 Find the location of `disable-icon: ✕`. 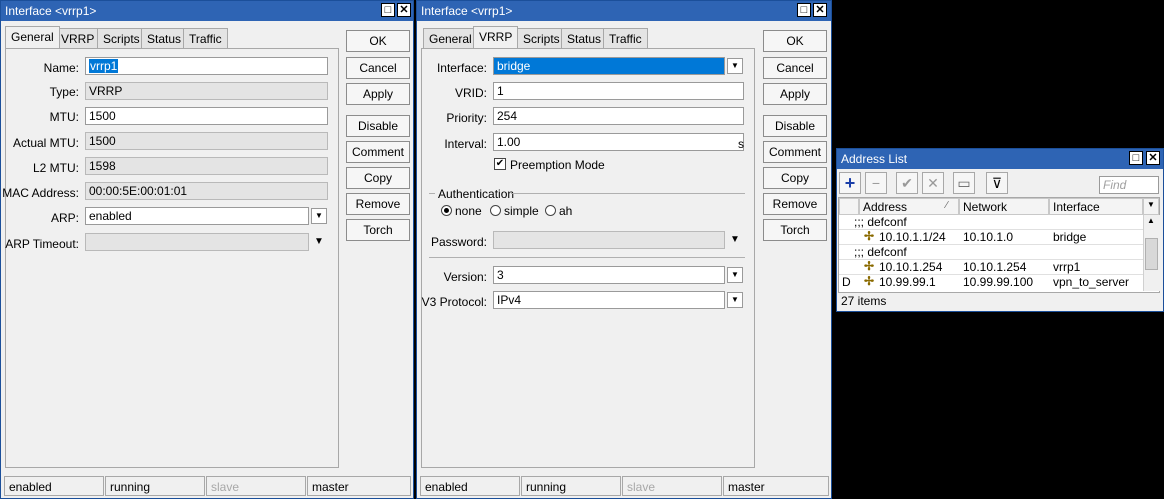

disable-icon: ✕ is located at coordinates (933, 183).